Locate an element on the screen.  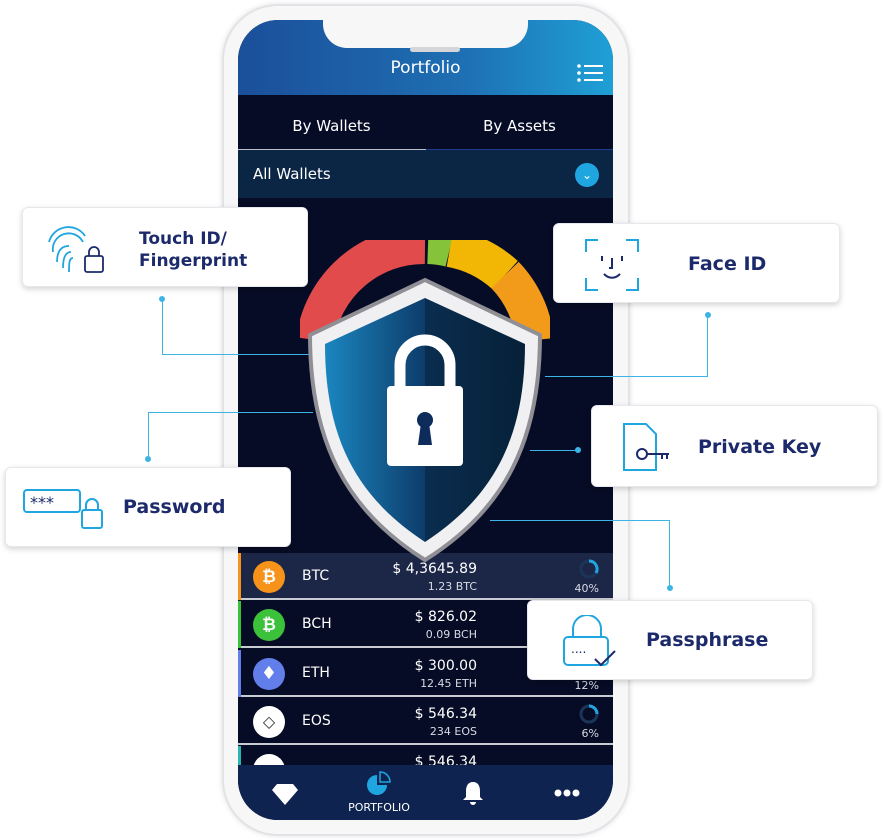
eos-icon: ◇ is located at coordinates (269, 722).